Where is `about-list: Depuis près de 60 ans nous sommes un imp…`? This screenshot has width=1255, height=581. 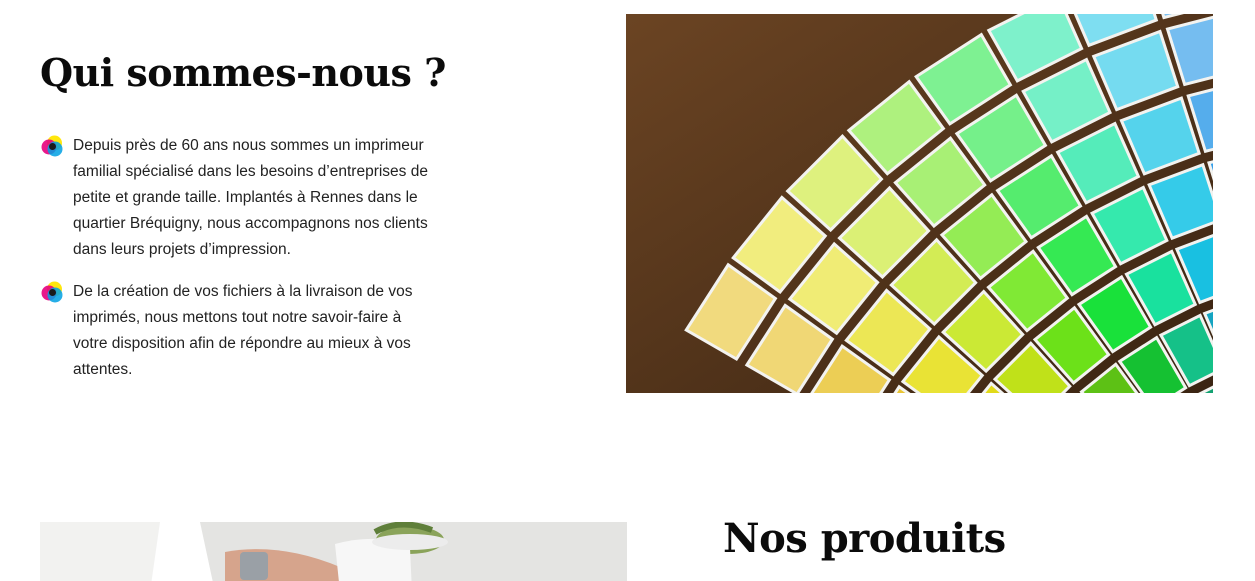 about-list: Depuis près de 60 ans nous sommes un imp… is located at coordinates (235, 266).